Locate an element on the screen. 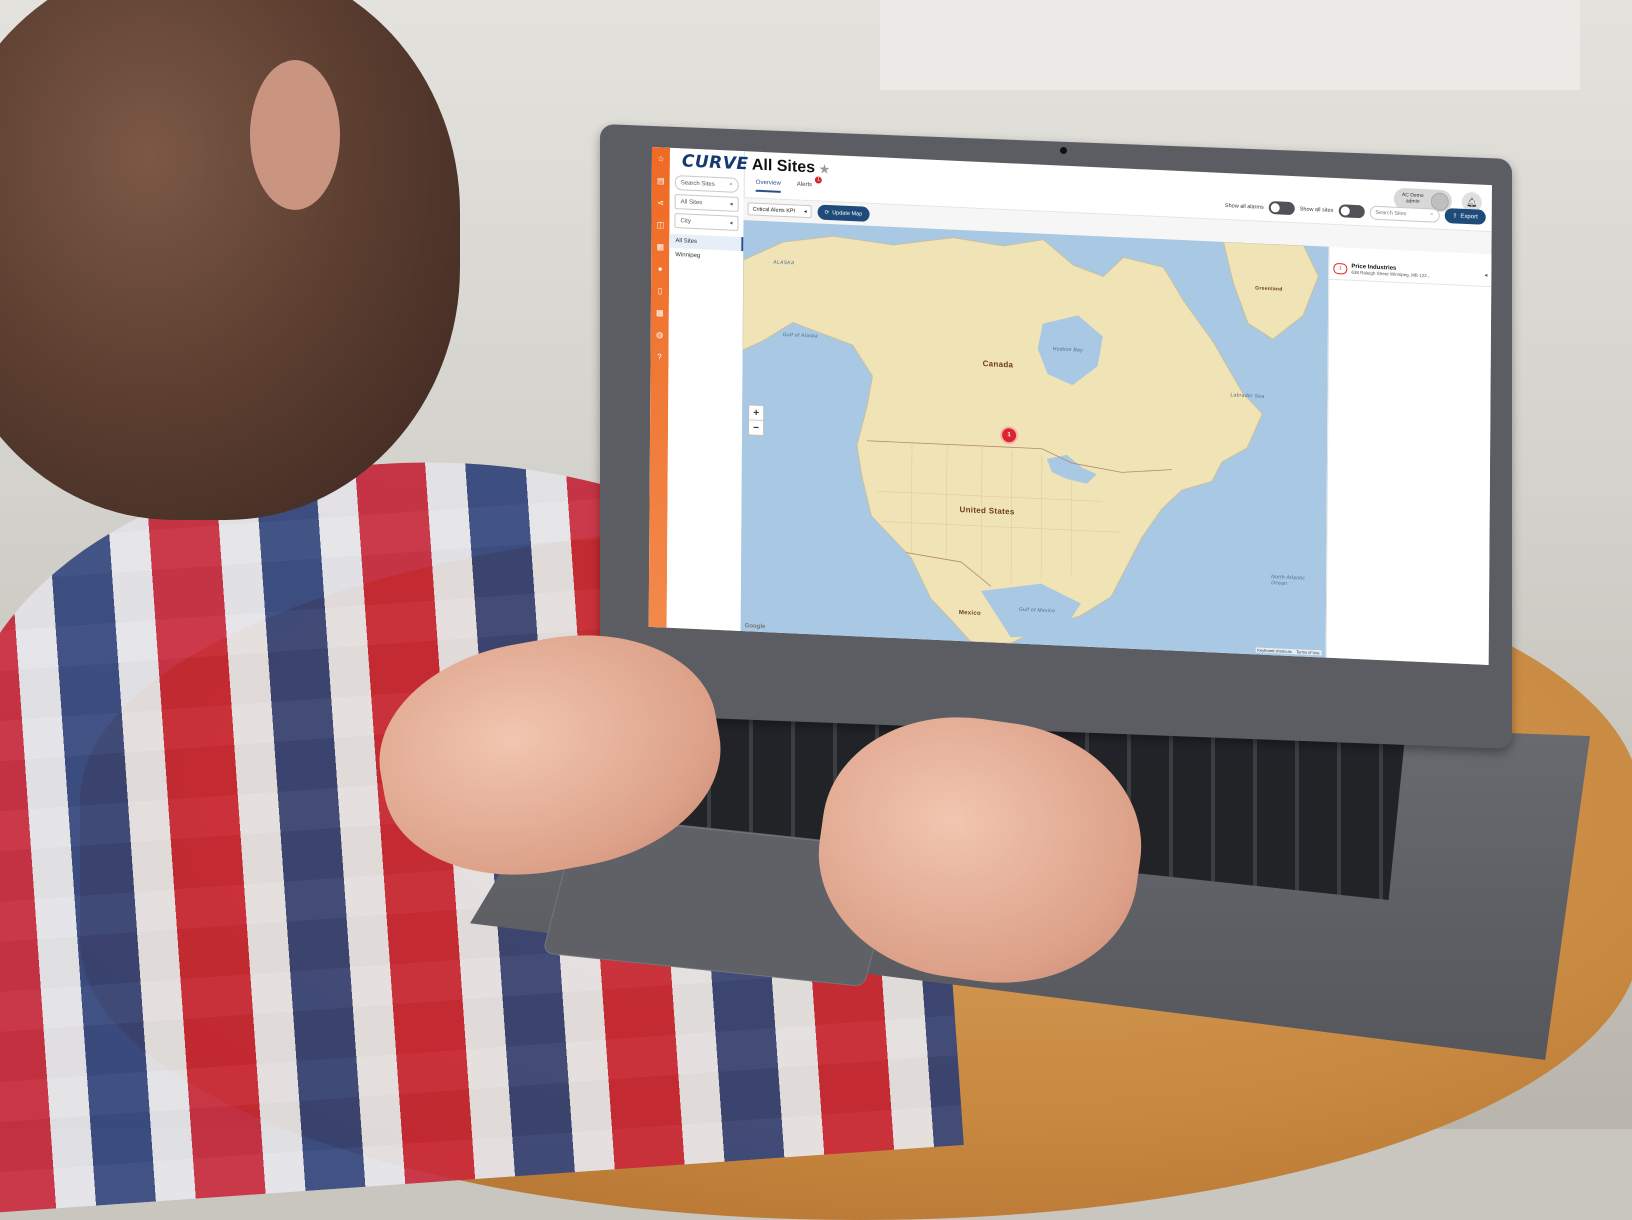 This screenshot has height=1220, width=1632. tab-alerts: Alerts 1 is located at coordinates (809, 185).